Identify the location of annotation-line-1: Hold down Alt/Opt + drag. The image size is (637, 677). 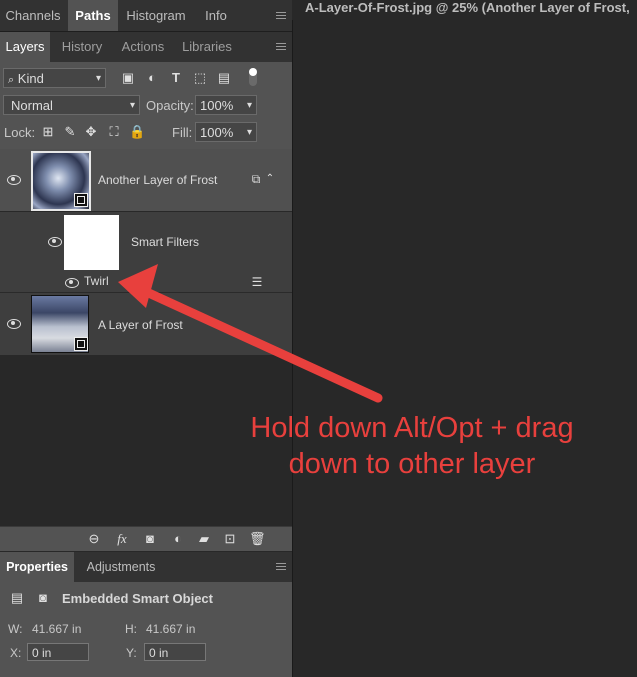
(412, 428).